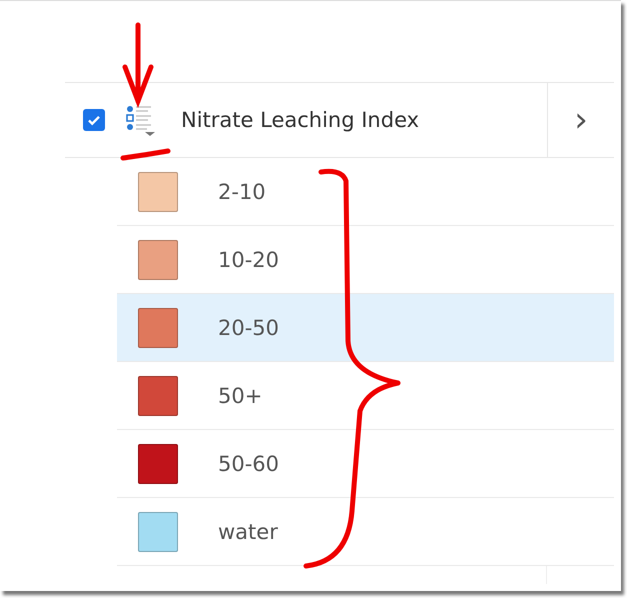  I want to click on legend-row: water, so click(365, 532).